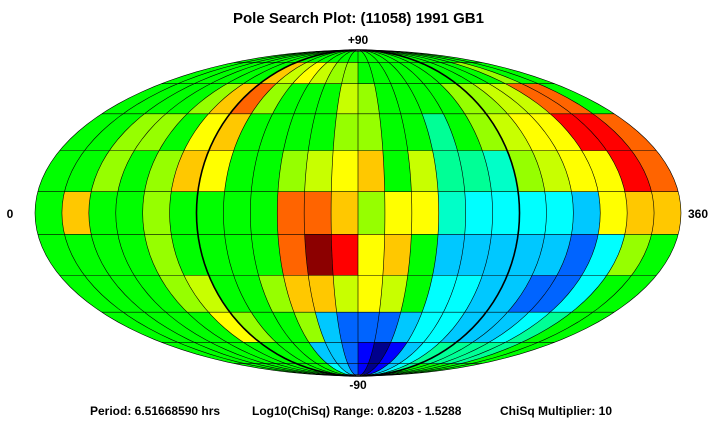 The width and height of the screenshot is (717, 425). I want to click on chisq-range-label: Log10(ChiSq) Range: 0.8203 - 1.5288, so click(357, 411).